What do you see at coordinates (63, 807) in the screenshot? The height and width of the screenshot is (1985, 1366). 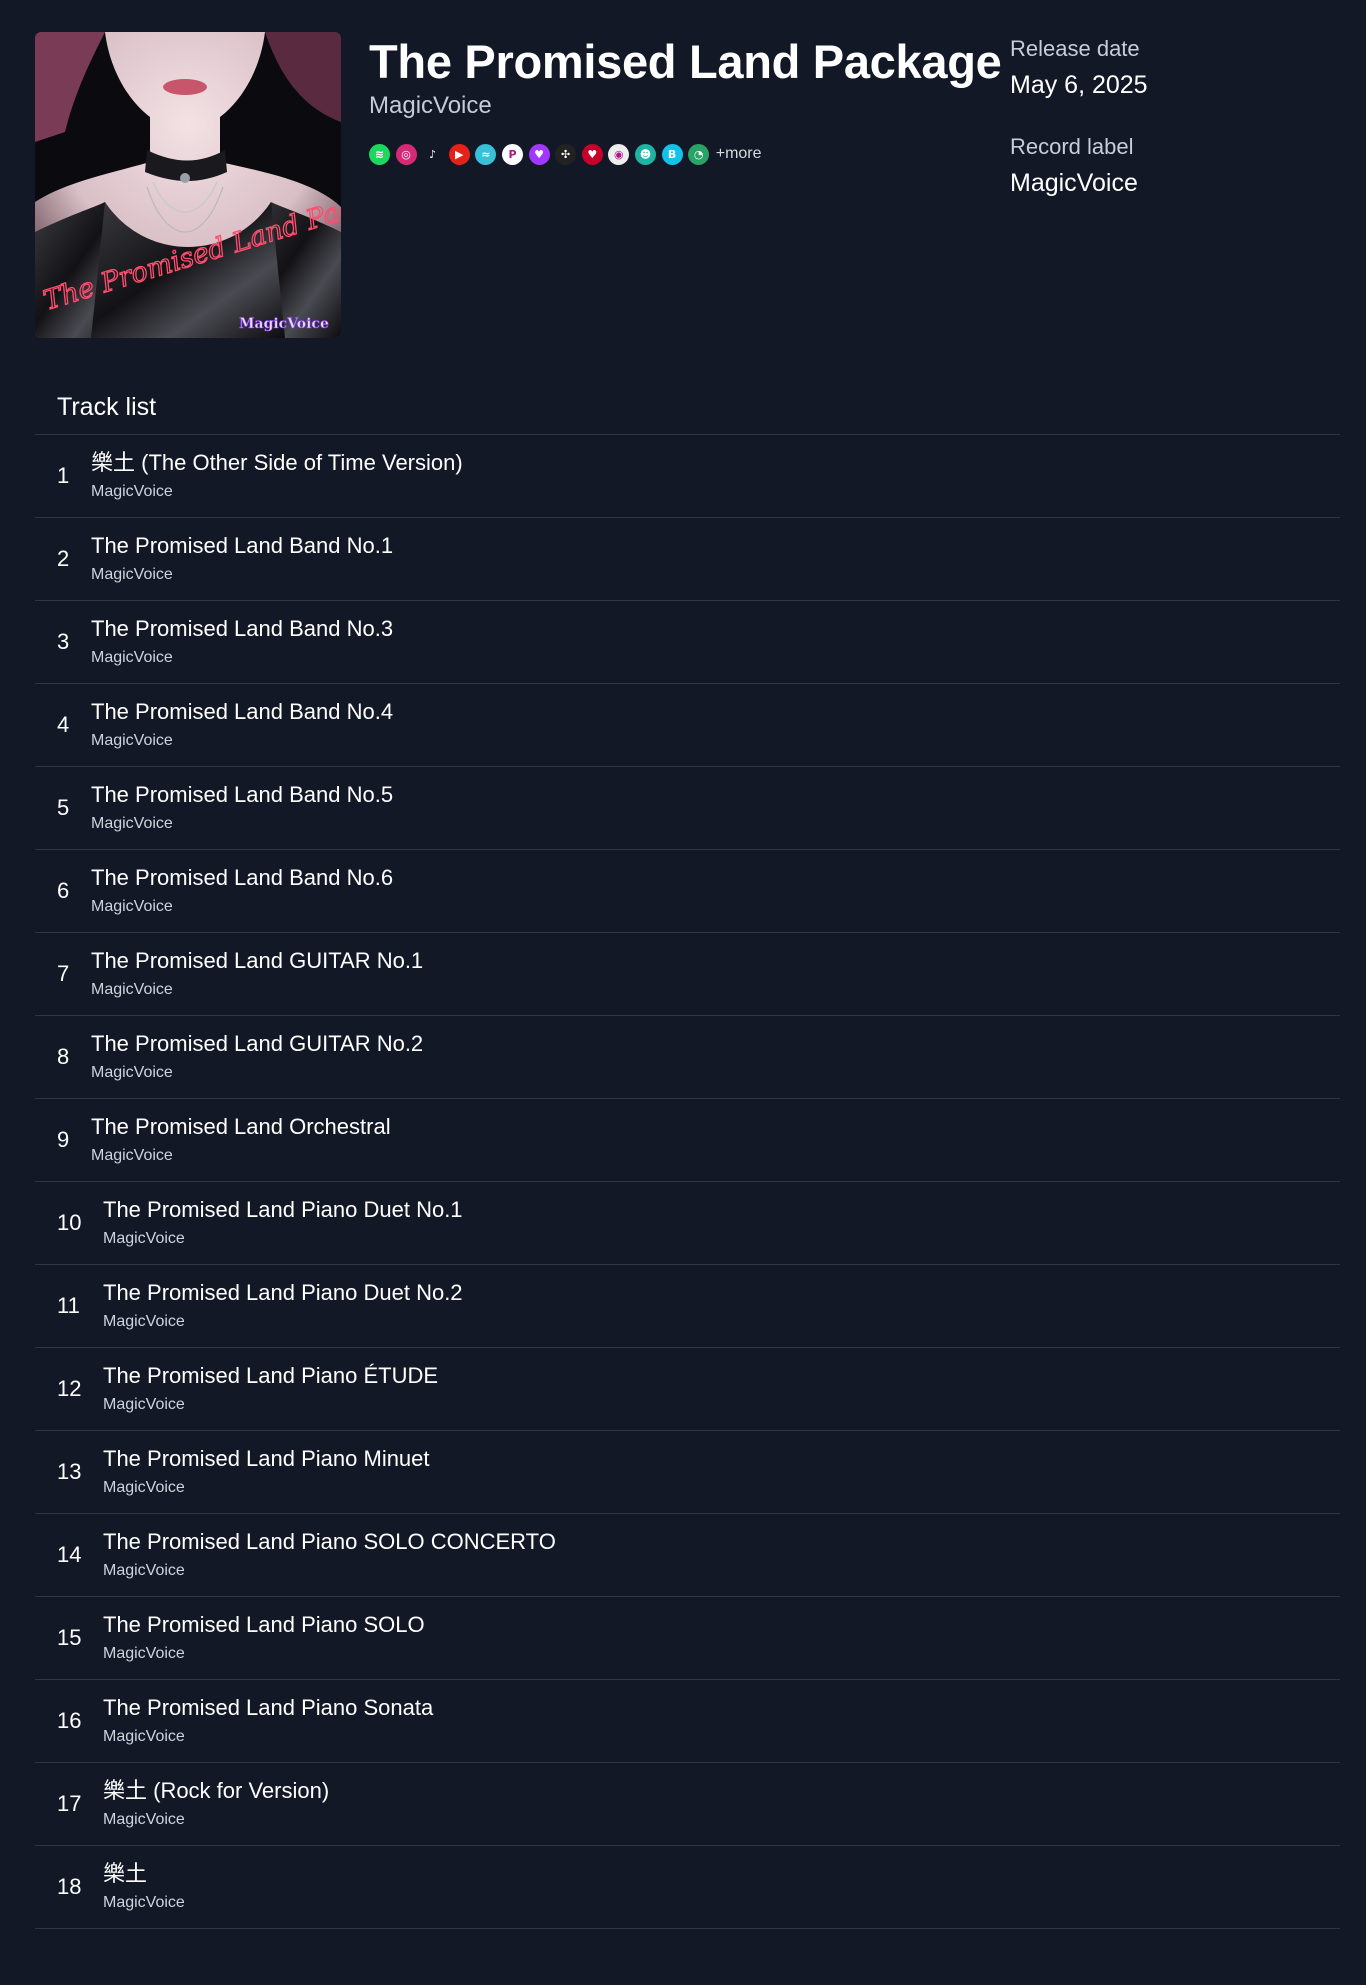 I see `track-number: 5` at bounding box center [63, 807].